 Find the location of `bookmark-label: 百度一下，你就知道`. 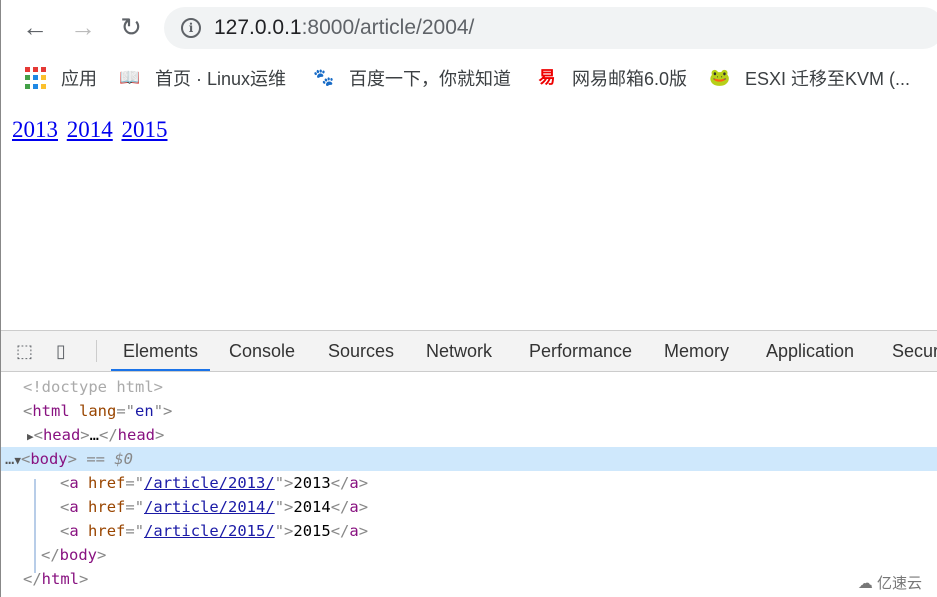

bookmark-label: 百度一下，你就知道 is located at coordinates (430, 79).